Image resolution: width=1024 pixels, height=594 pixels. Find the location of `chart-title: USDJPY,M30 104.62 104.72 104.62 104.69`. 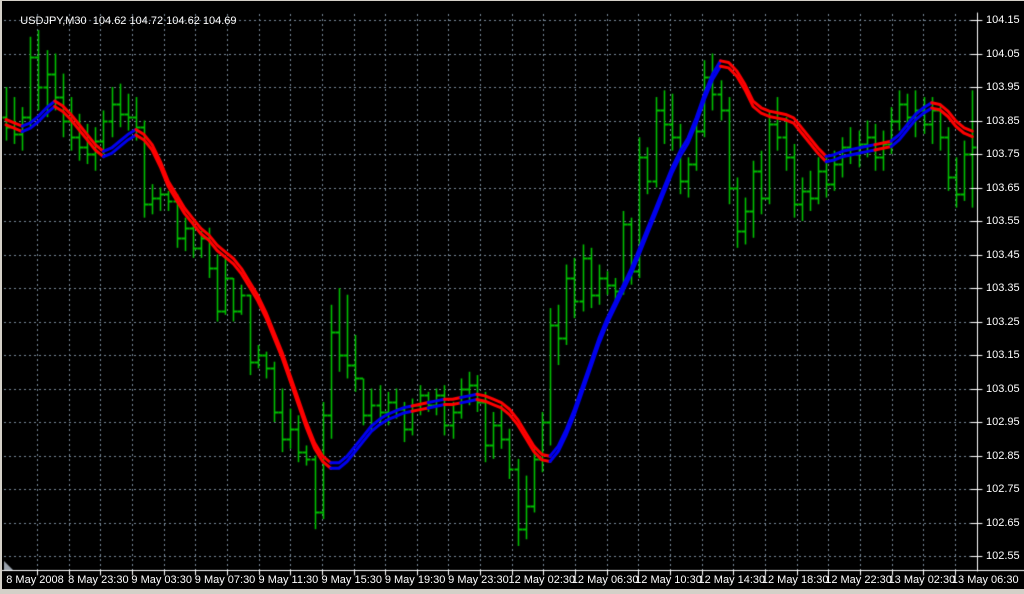

chart-title: USDJPY,M30 104.62 104.72 104.62 104.69 is located at coordinates (122, 21).